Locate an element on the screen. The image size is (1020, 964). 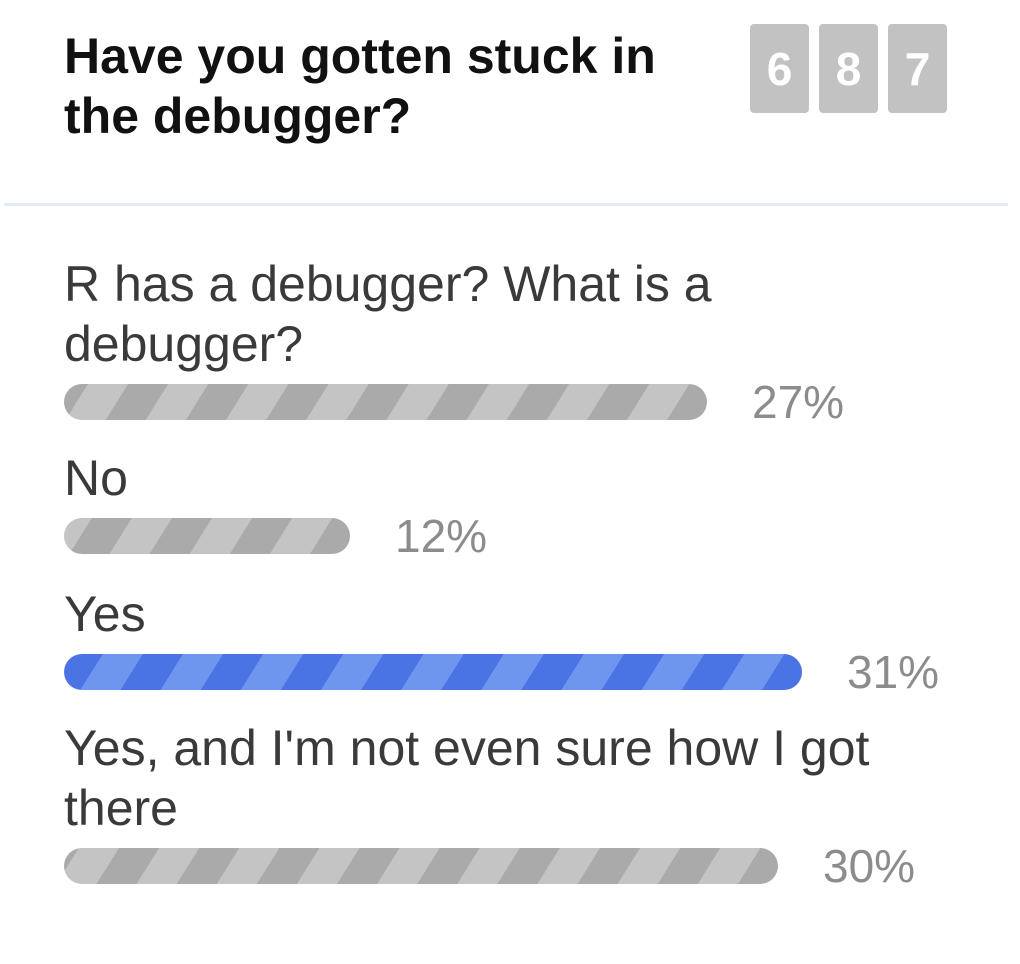
vote-counter: 6 8 7 is located at coordinates (848, 68).